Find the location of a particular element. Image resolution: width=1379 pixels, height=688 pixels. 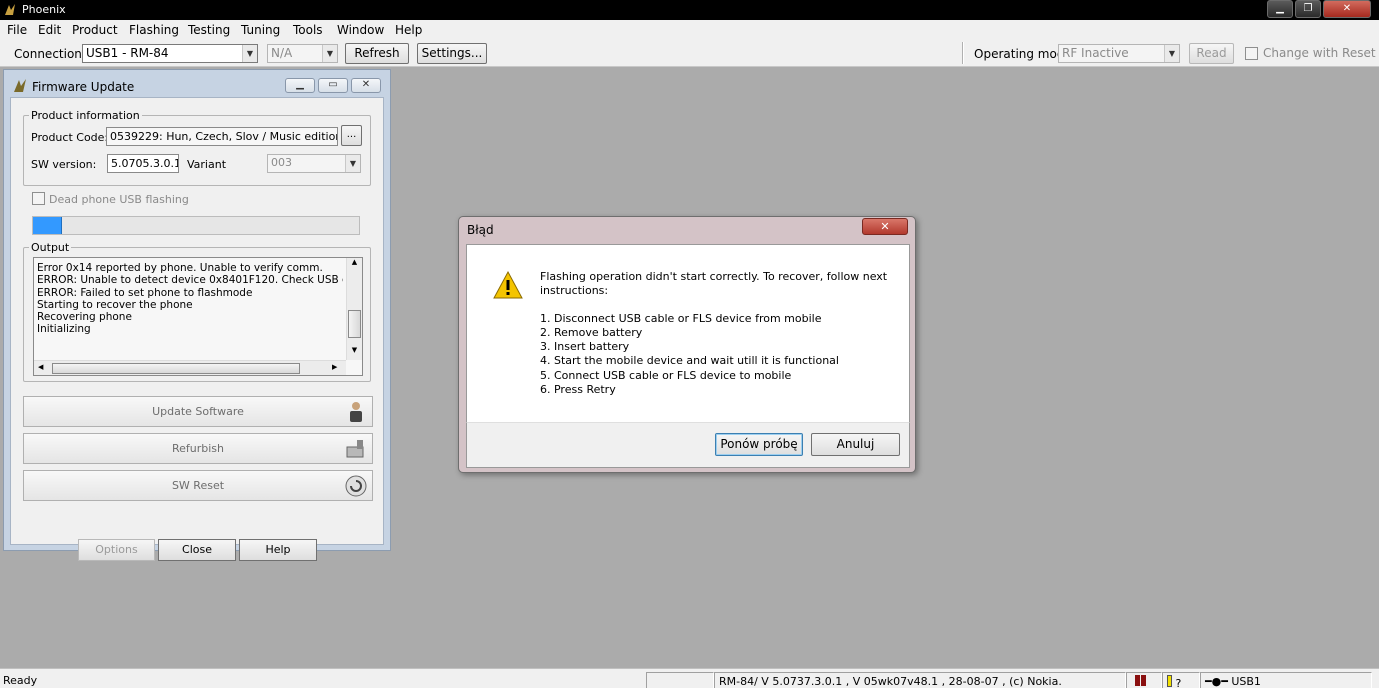

status-ready: Ready is located at coordinates (20, 680).